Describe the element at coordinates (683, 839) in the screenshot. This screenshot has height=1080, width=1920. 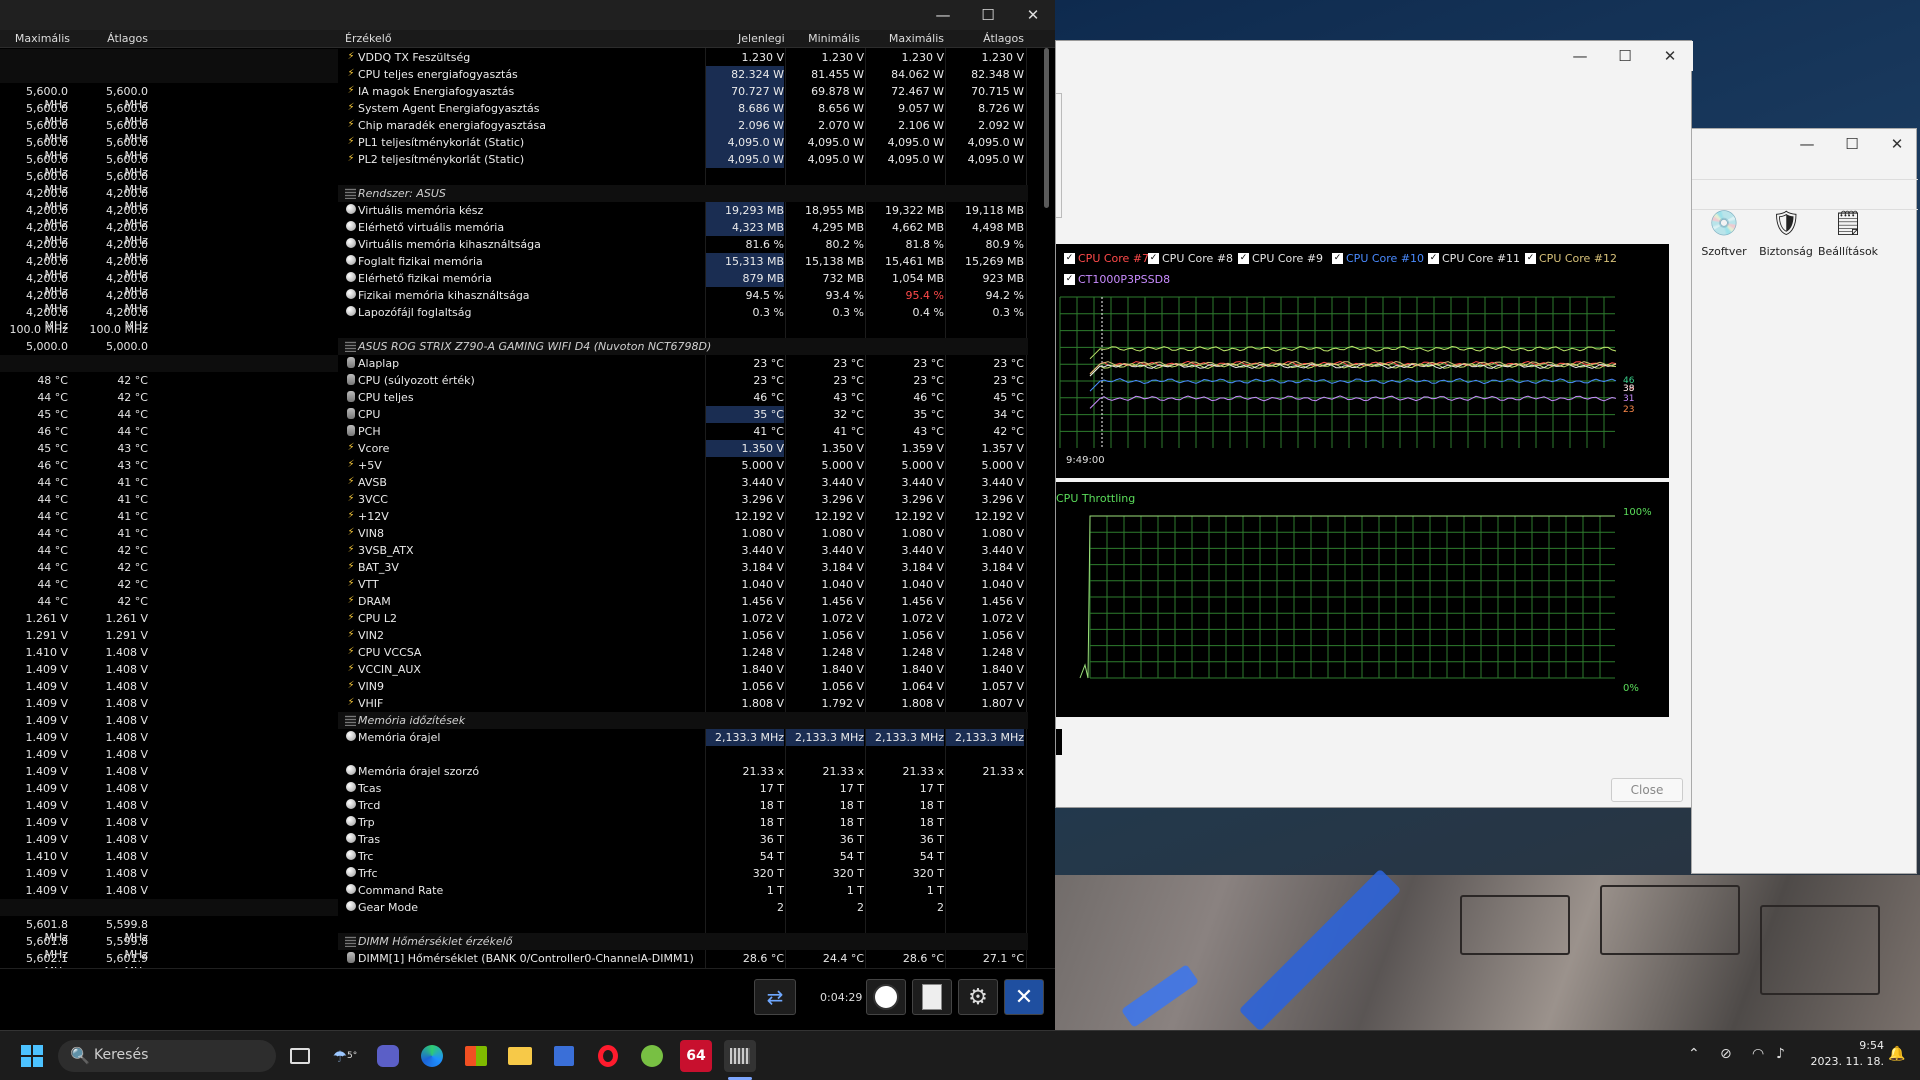
I see `sensor-row: Tras 36 T 36 T 36 T` at that location.